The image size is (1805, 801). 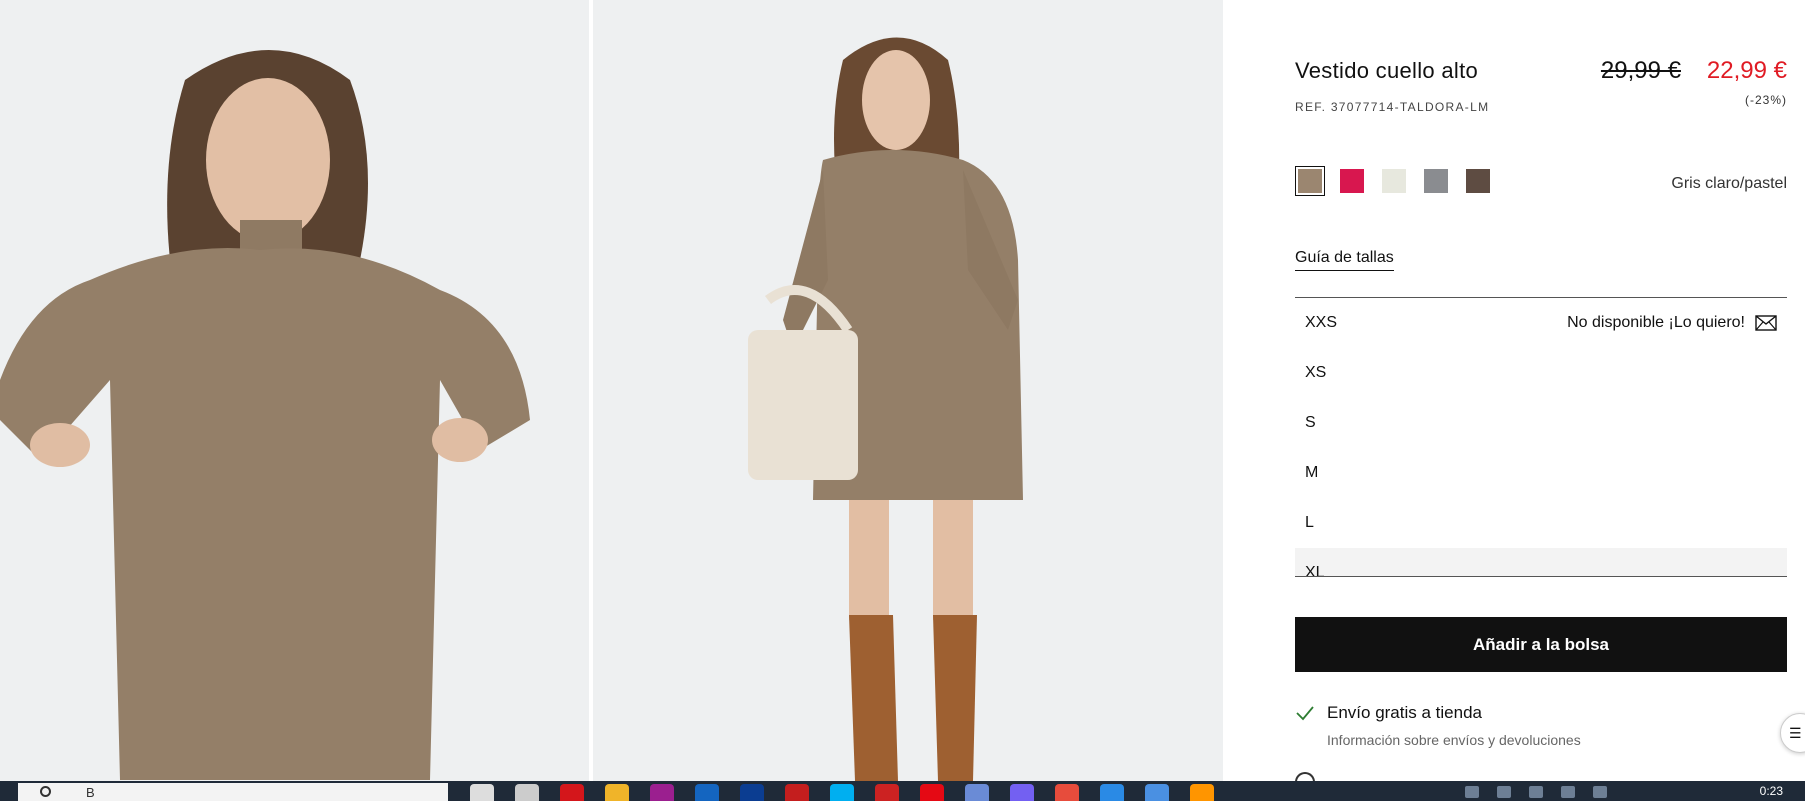 What do you see at coordinates (233, 792) in the screenshot?
I see `taskbar-search: B` at bounding box center [233, 792].